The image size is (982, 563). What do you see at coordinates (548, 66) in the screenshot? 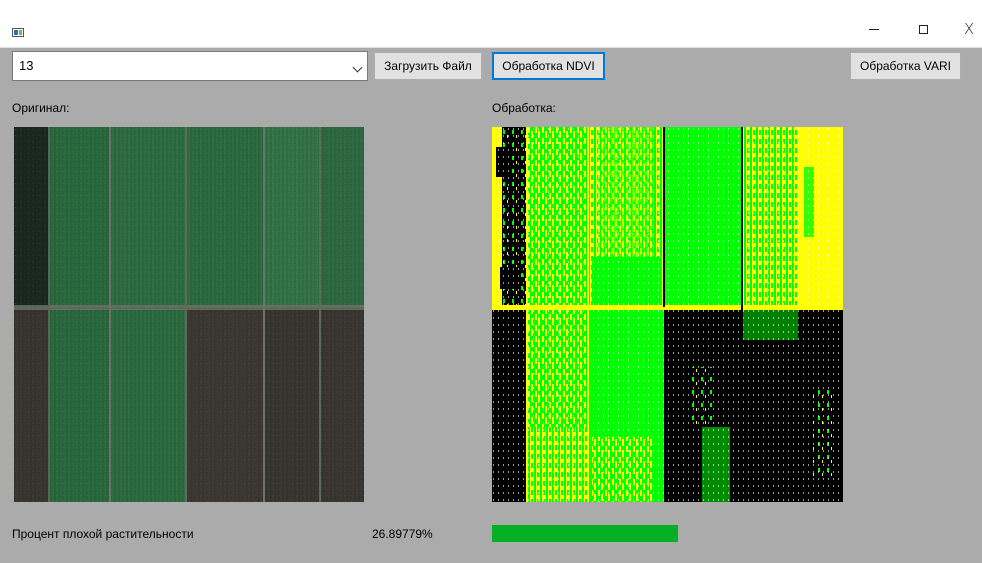
I see `ndvi-process-button: Обработка NDVI` at bounding box center [548, 66].